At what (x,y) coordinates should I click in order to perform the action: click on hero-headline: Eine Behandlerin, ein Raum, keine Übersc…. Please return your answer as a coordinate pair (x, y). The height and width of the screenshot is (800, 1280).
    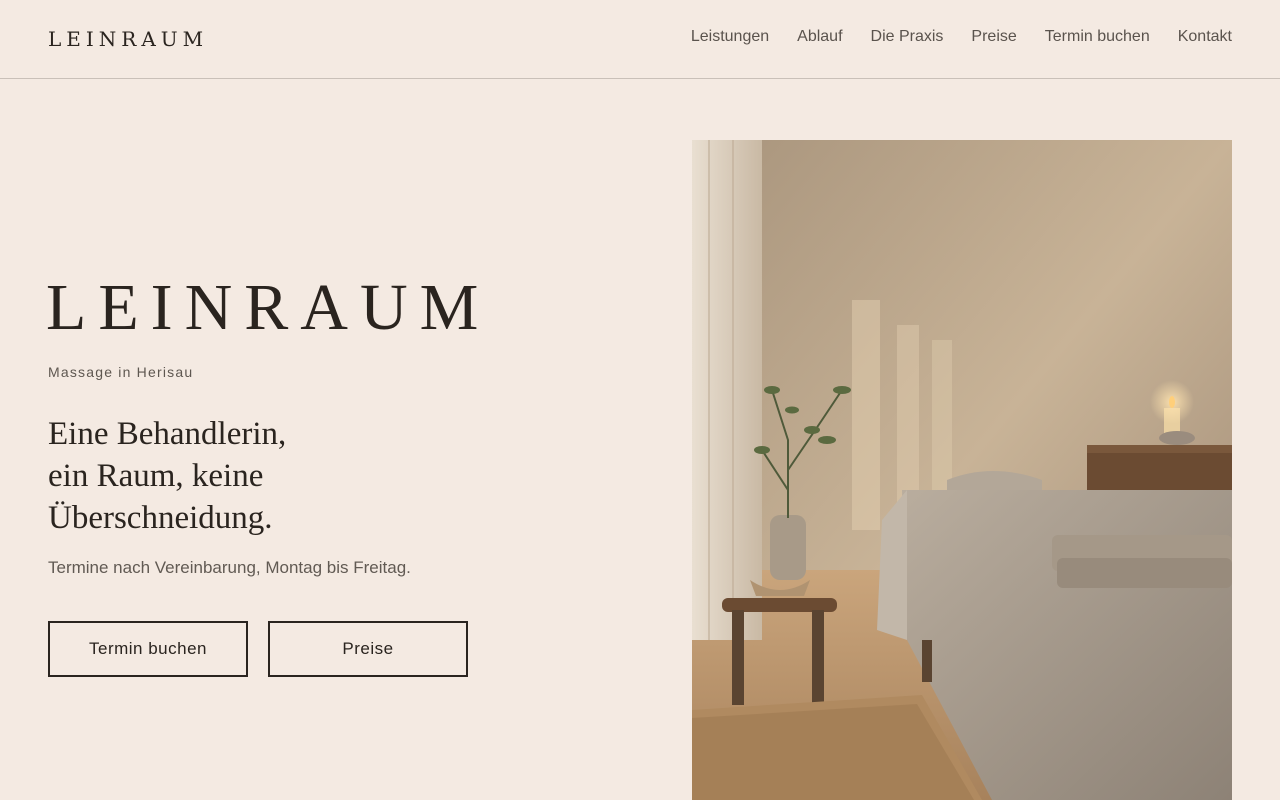
    Looking at the image, I should click on (218, 476).